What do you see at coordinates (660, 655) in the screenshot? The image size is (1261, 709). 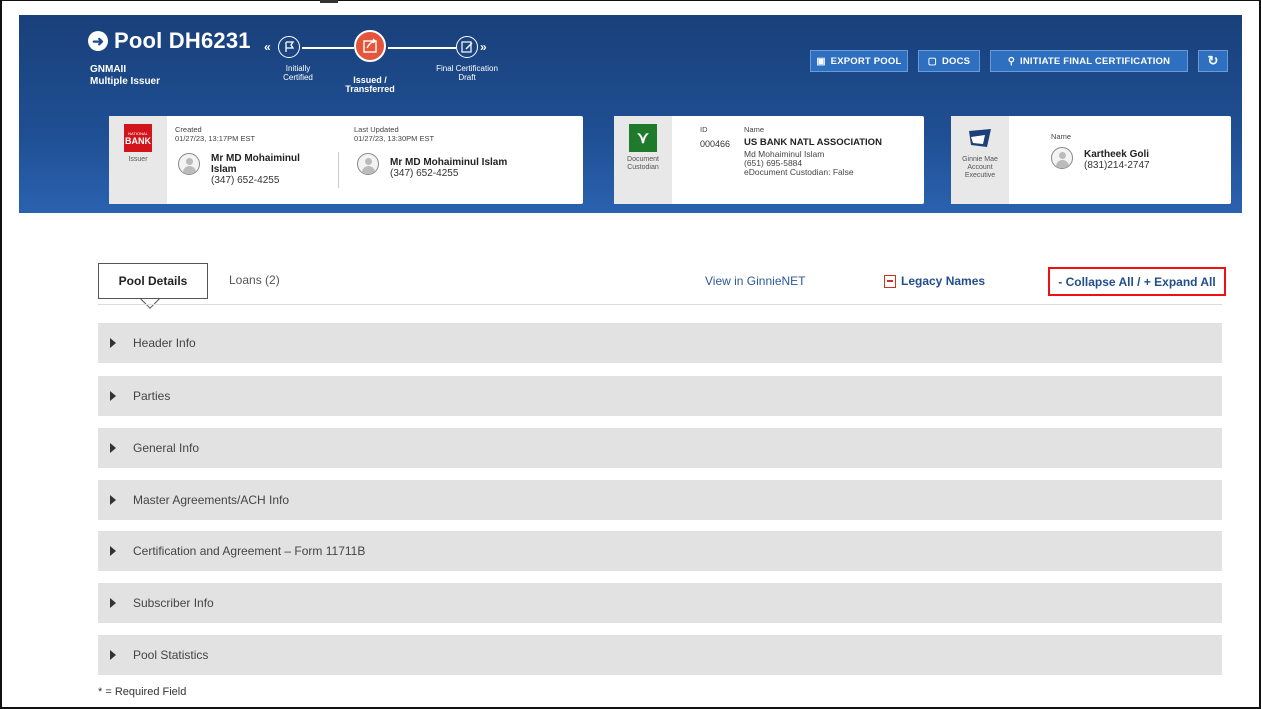 I see `section-pool-statistics: Pool Statistics` at bounding box center [660, 655].